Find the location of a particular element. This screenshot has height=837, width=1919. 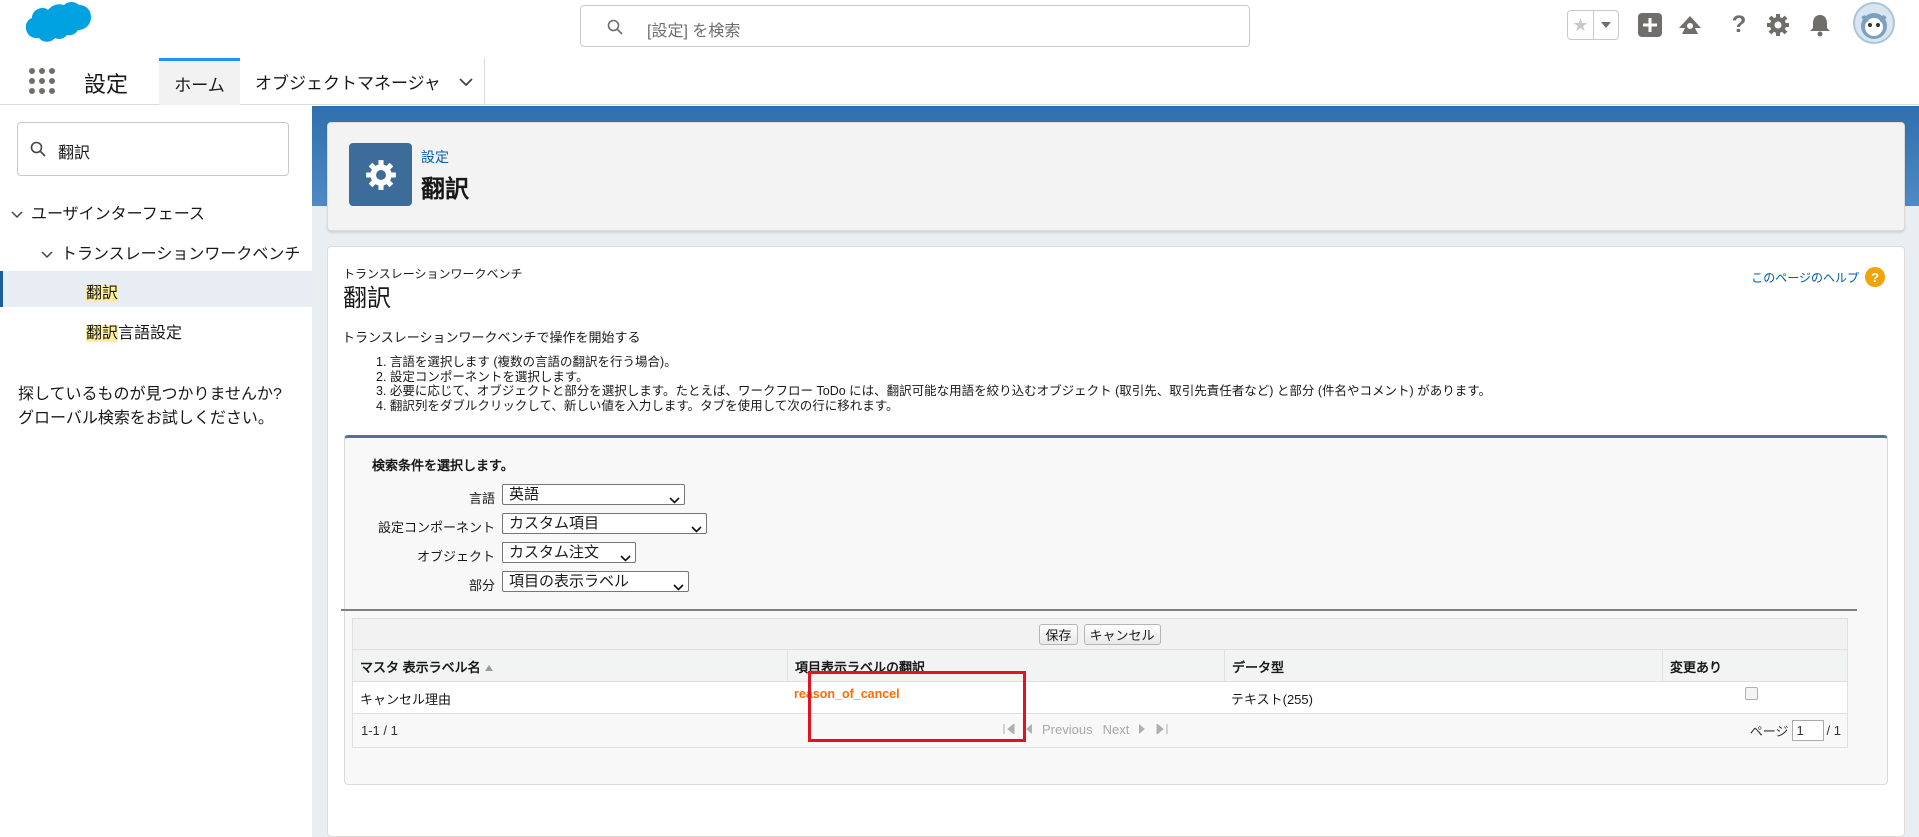

filter-row-component: 設定コンポーネント カスタム項目 is located at coordinates (695, 524).